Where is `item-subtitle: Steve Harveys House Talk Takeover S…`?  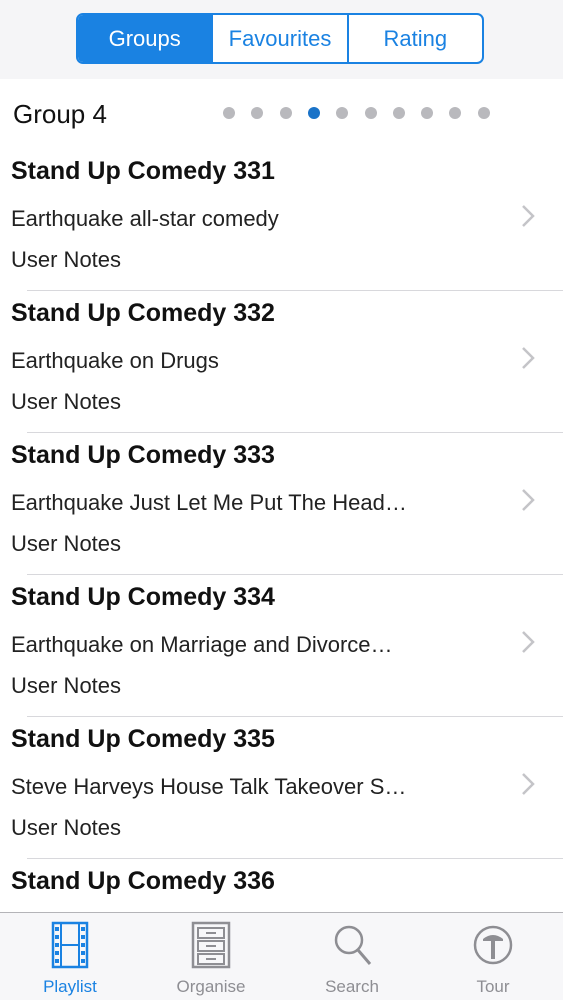 item-subtitle: Steve Harveys House Talk Takeover S… is located at coordinates (209, 786).